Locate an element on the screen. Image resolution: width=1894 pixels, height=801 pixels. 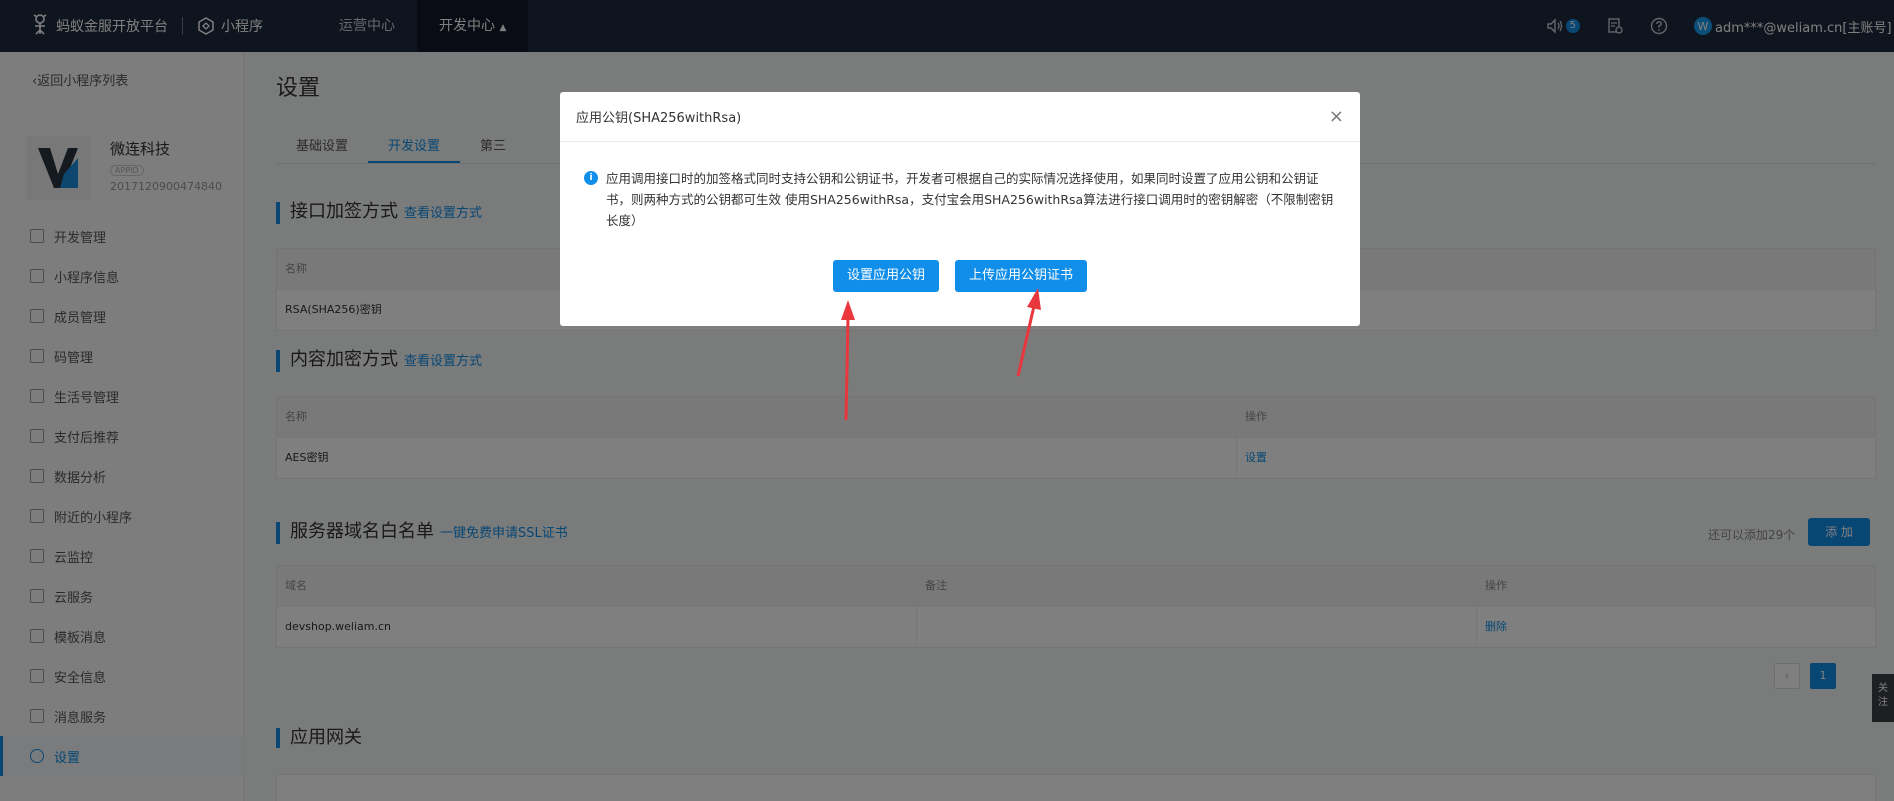
arrow-to-upload-cert is located at coordinates (1028, 332).